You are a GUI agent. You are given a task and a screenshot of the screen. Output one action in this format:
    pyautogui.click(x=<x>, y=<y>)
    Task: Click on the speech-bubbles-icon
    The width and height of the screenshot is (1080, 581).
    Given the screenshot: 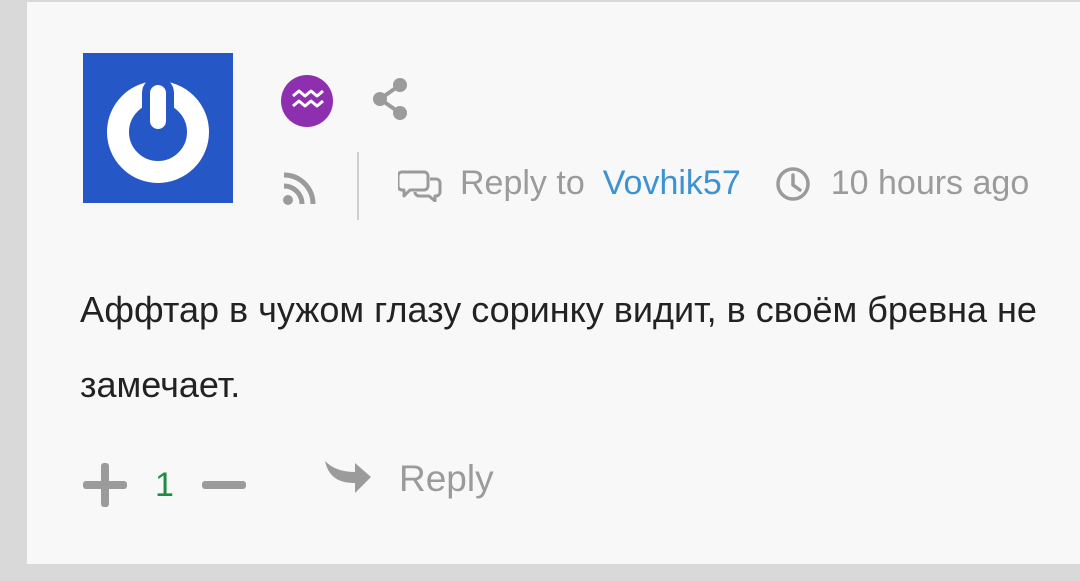 What is the action you would take?
    pyautogui.click(x=420, y=186)
    